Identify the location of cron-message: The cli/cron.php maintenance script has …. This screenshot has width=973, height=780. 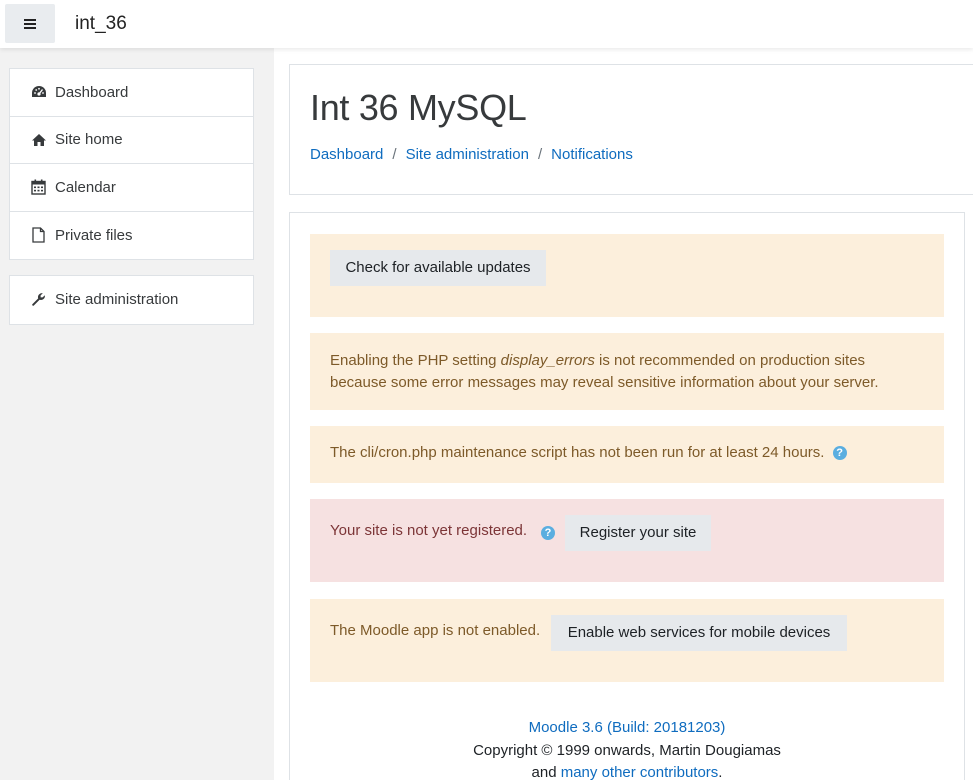
(577, 452).